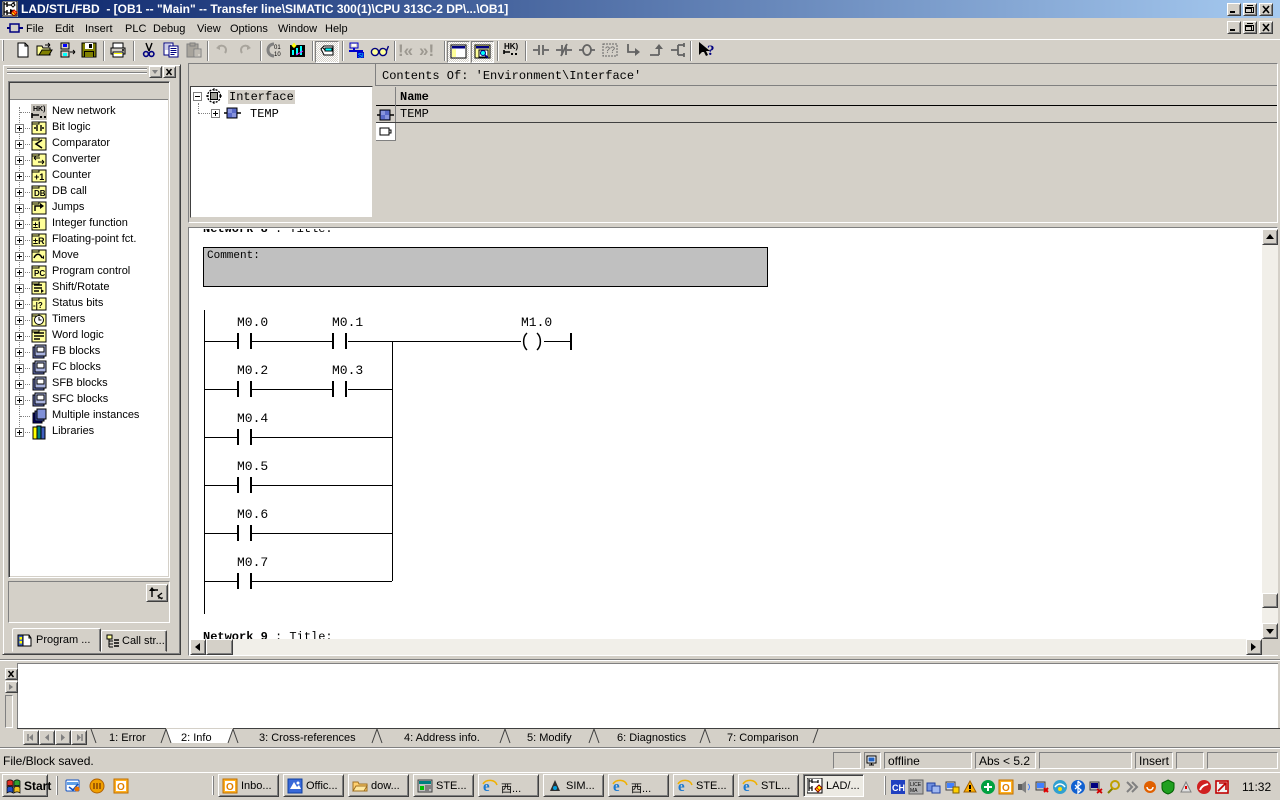  What do you see at coordinates (39, 241) in the screenshot?
I see `svg-text: ±R` at bounding box center [39, 241].